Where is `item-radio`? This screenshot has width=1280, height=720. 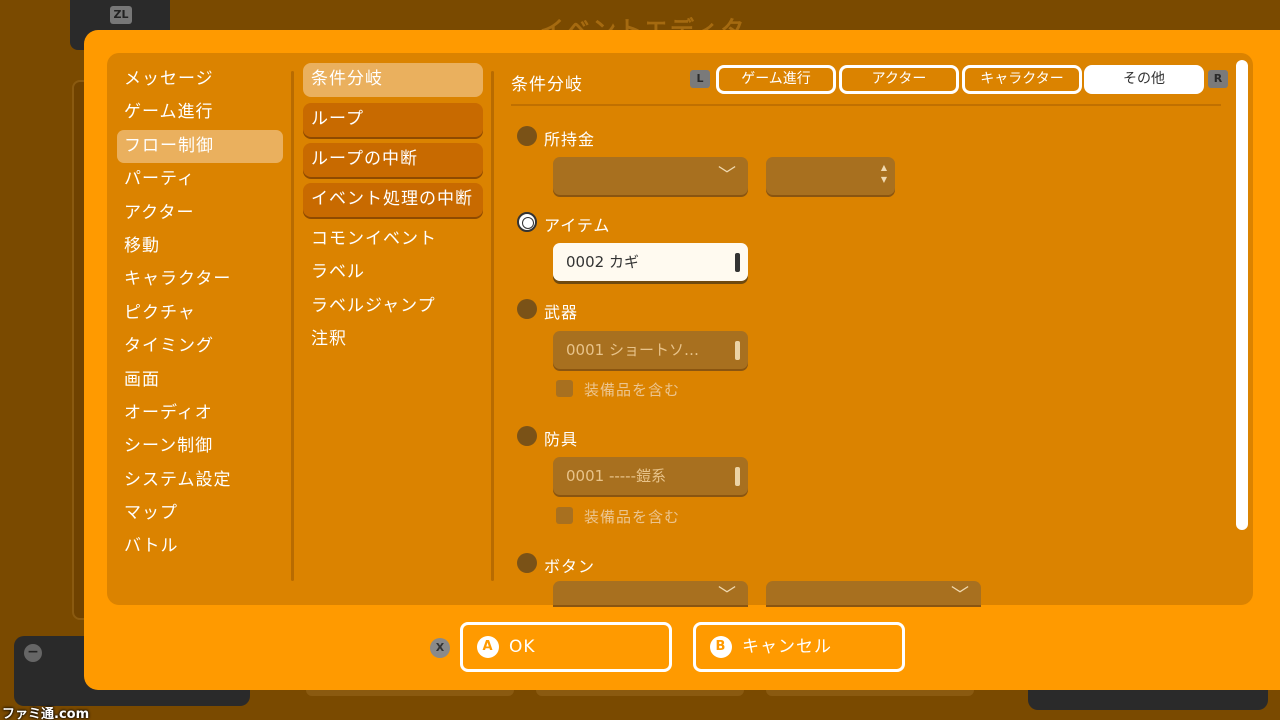 item-radio is located at coordinates (527, 222).